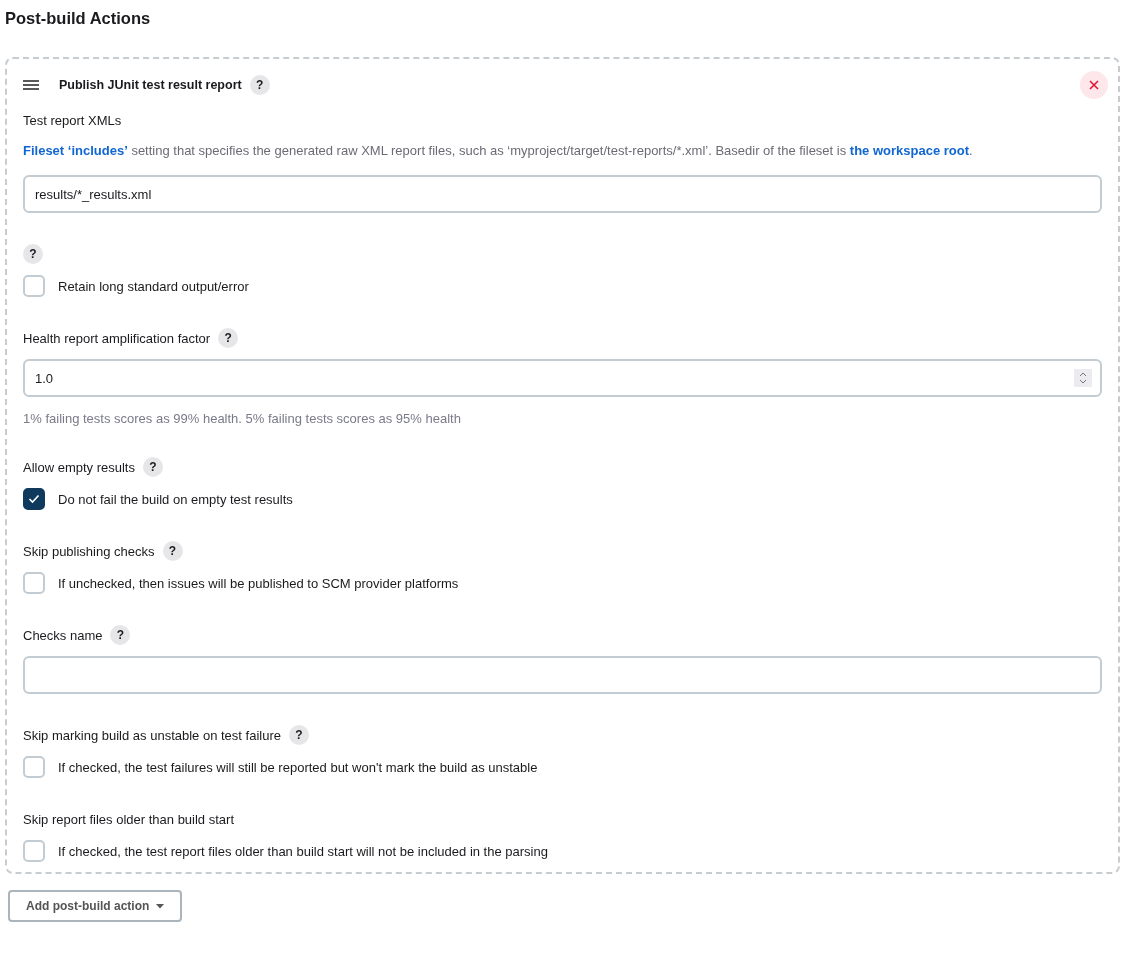  What do you see at coordinates (1083, 378) in the screenshot?
I see `spinner-icon` at bounding box center [1083, 378].